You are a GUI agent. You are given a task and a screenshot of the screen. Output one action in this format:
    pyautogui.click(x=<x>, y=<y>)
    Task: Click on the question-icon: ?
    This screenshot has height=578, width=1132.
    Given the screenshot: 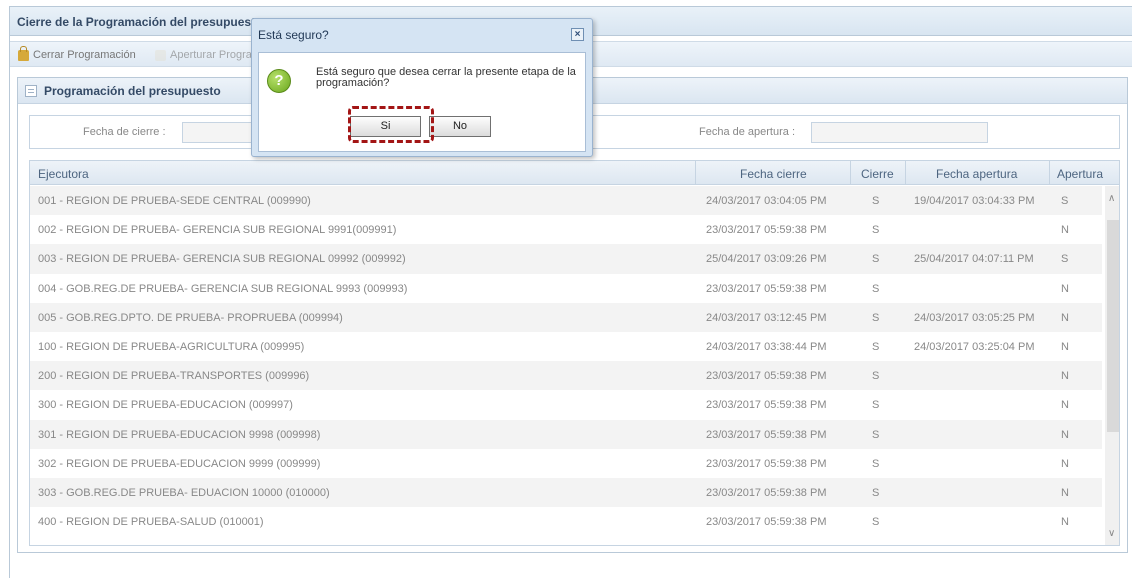 What is the action you would take?
    pyautogui.click(x=279, y=81)
    